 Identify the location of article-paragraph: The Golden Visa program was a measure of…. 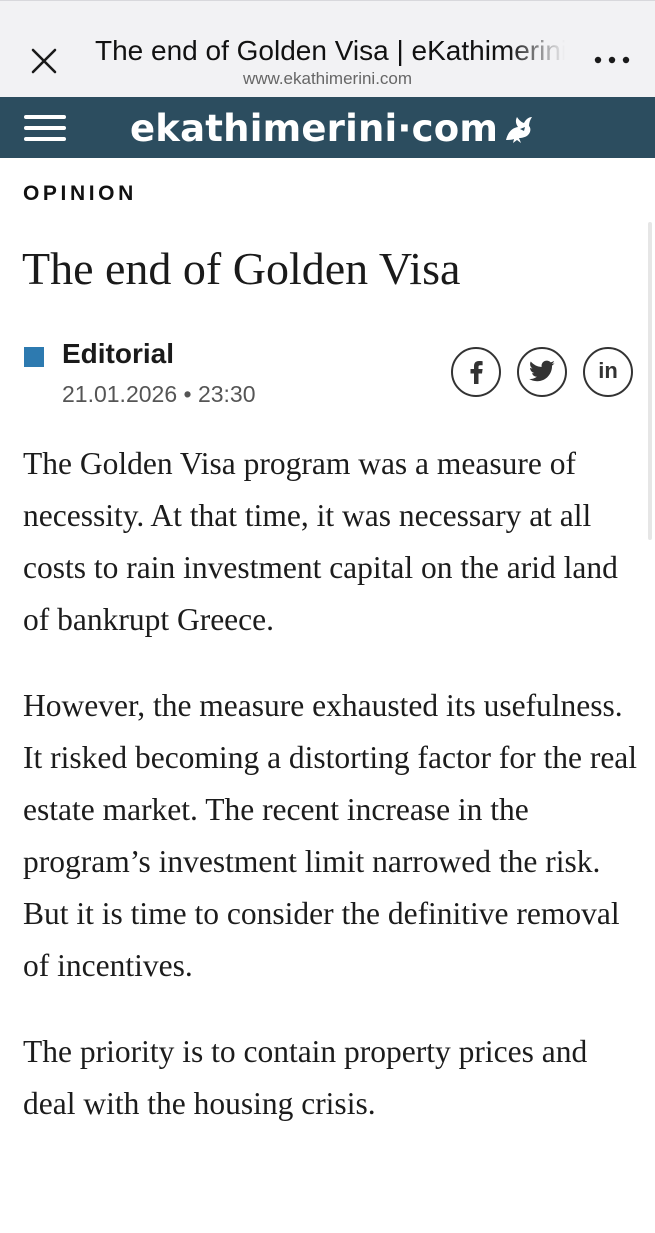
(320, 541).